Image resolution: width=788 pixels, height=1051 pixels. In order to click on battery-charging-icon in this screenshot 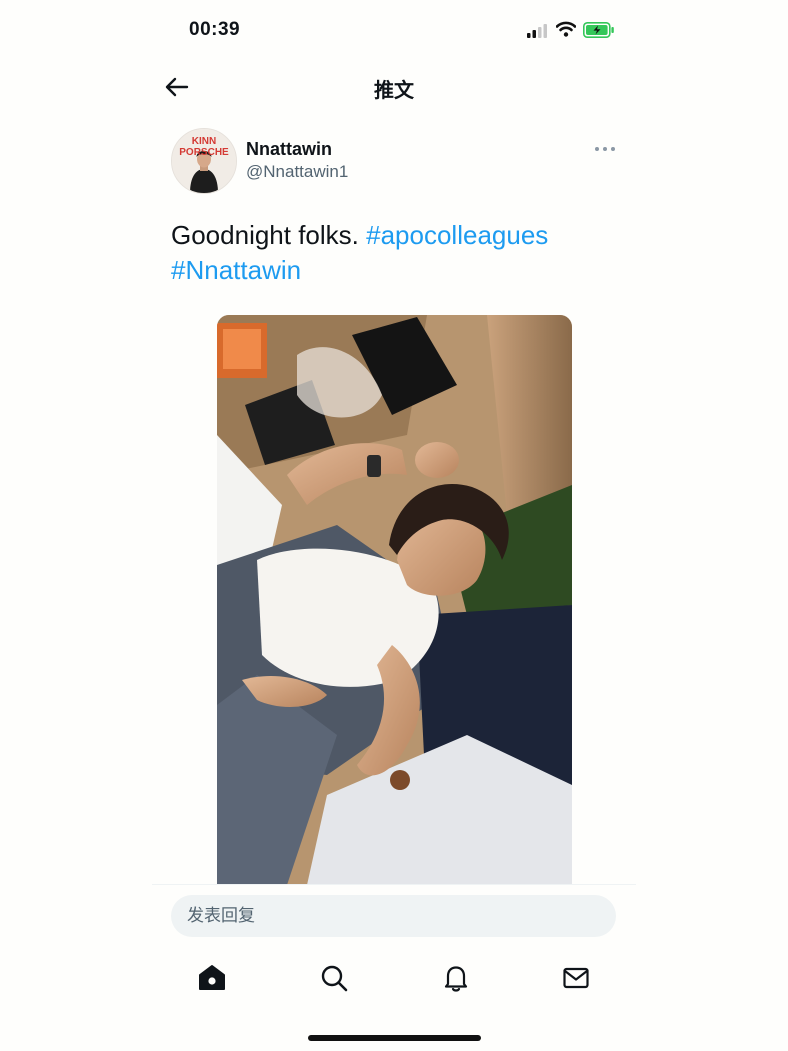, I will do `click(598, 30)`.